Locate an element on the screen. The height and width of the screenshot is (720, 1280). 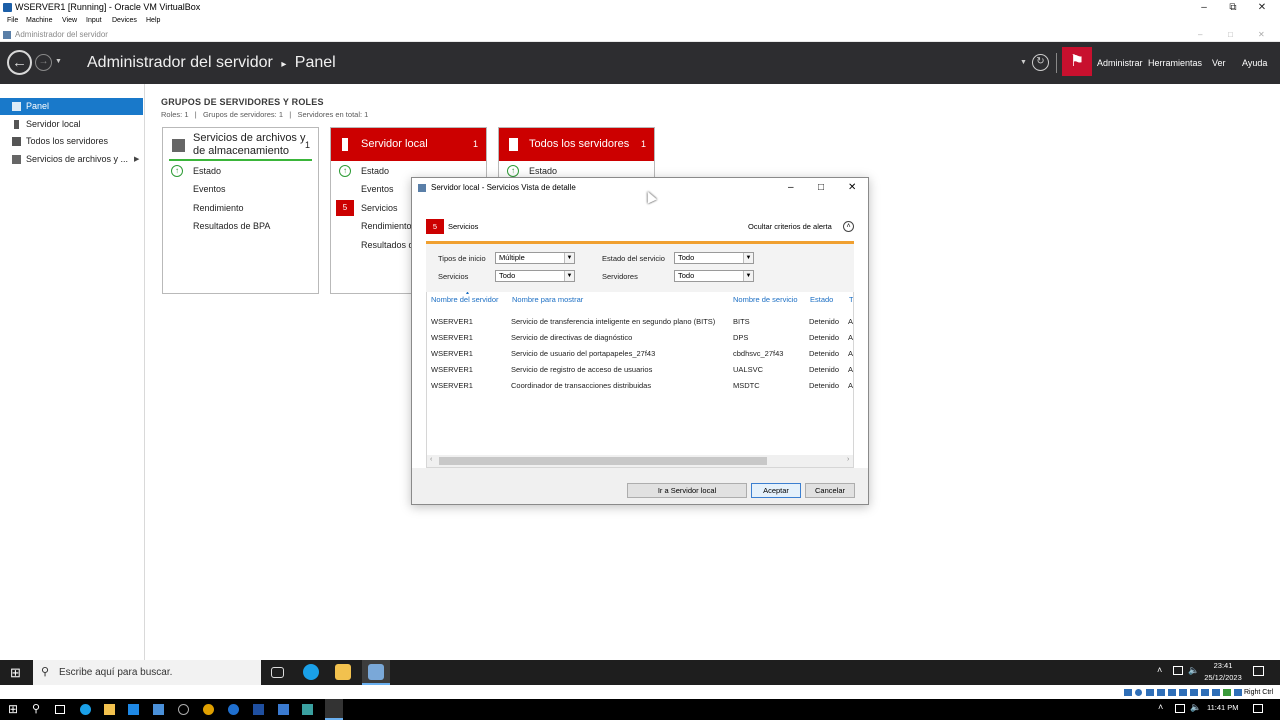
menu-file: File is located at coordinates (12, 21).